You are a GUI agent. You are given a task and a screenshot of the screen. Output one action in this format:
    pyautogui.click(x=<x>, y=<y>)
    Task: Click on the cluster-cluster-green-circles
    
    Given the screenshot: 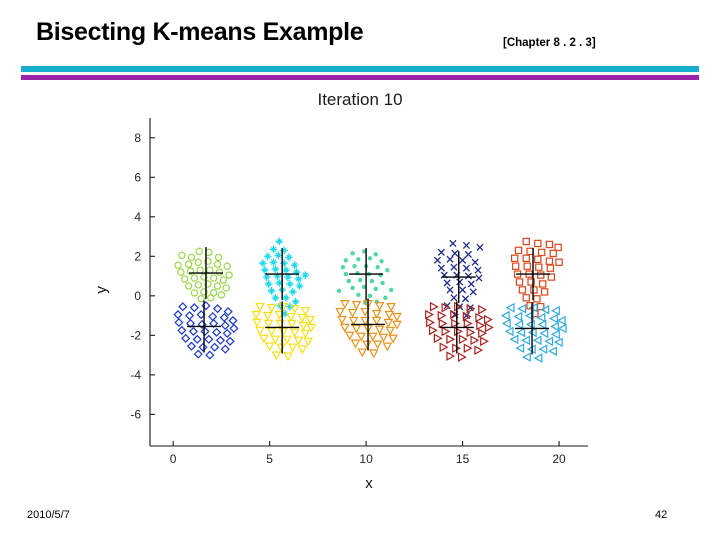 What is the action you would take?
    pyautogui.click(x=203, y=275)
    